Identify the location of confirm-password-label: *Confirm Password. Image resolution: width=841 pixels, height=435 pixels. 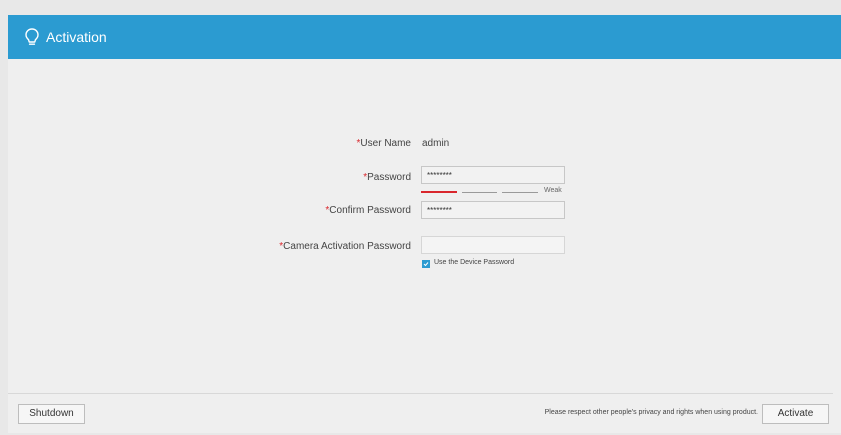
(368, 210).